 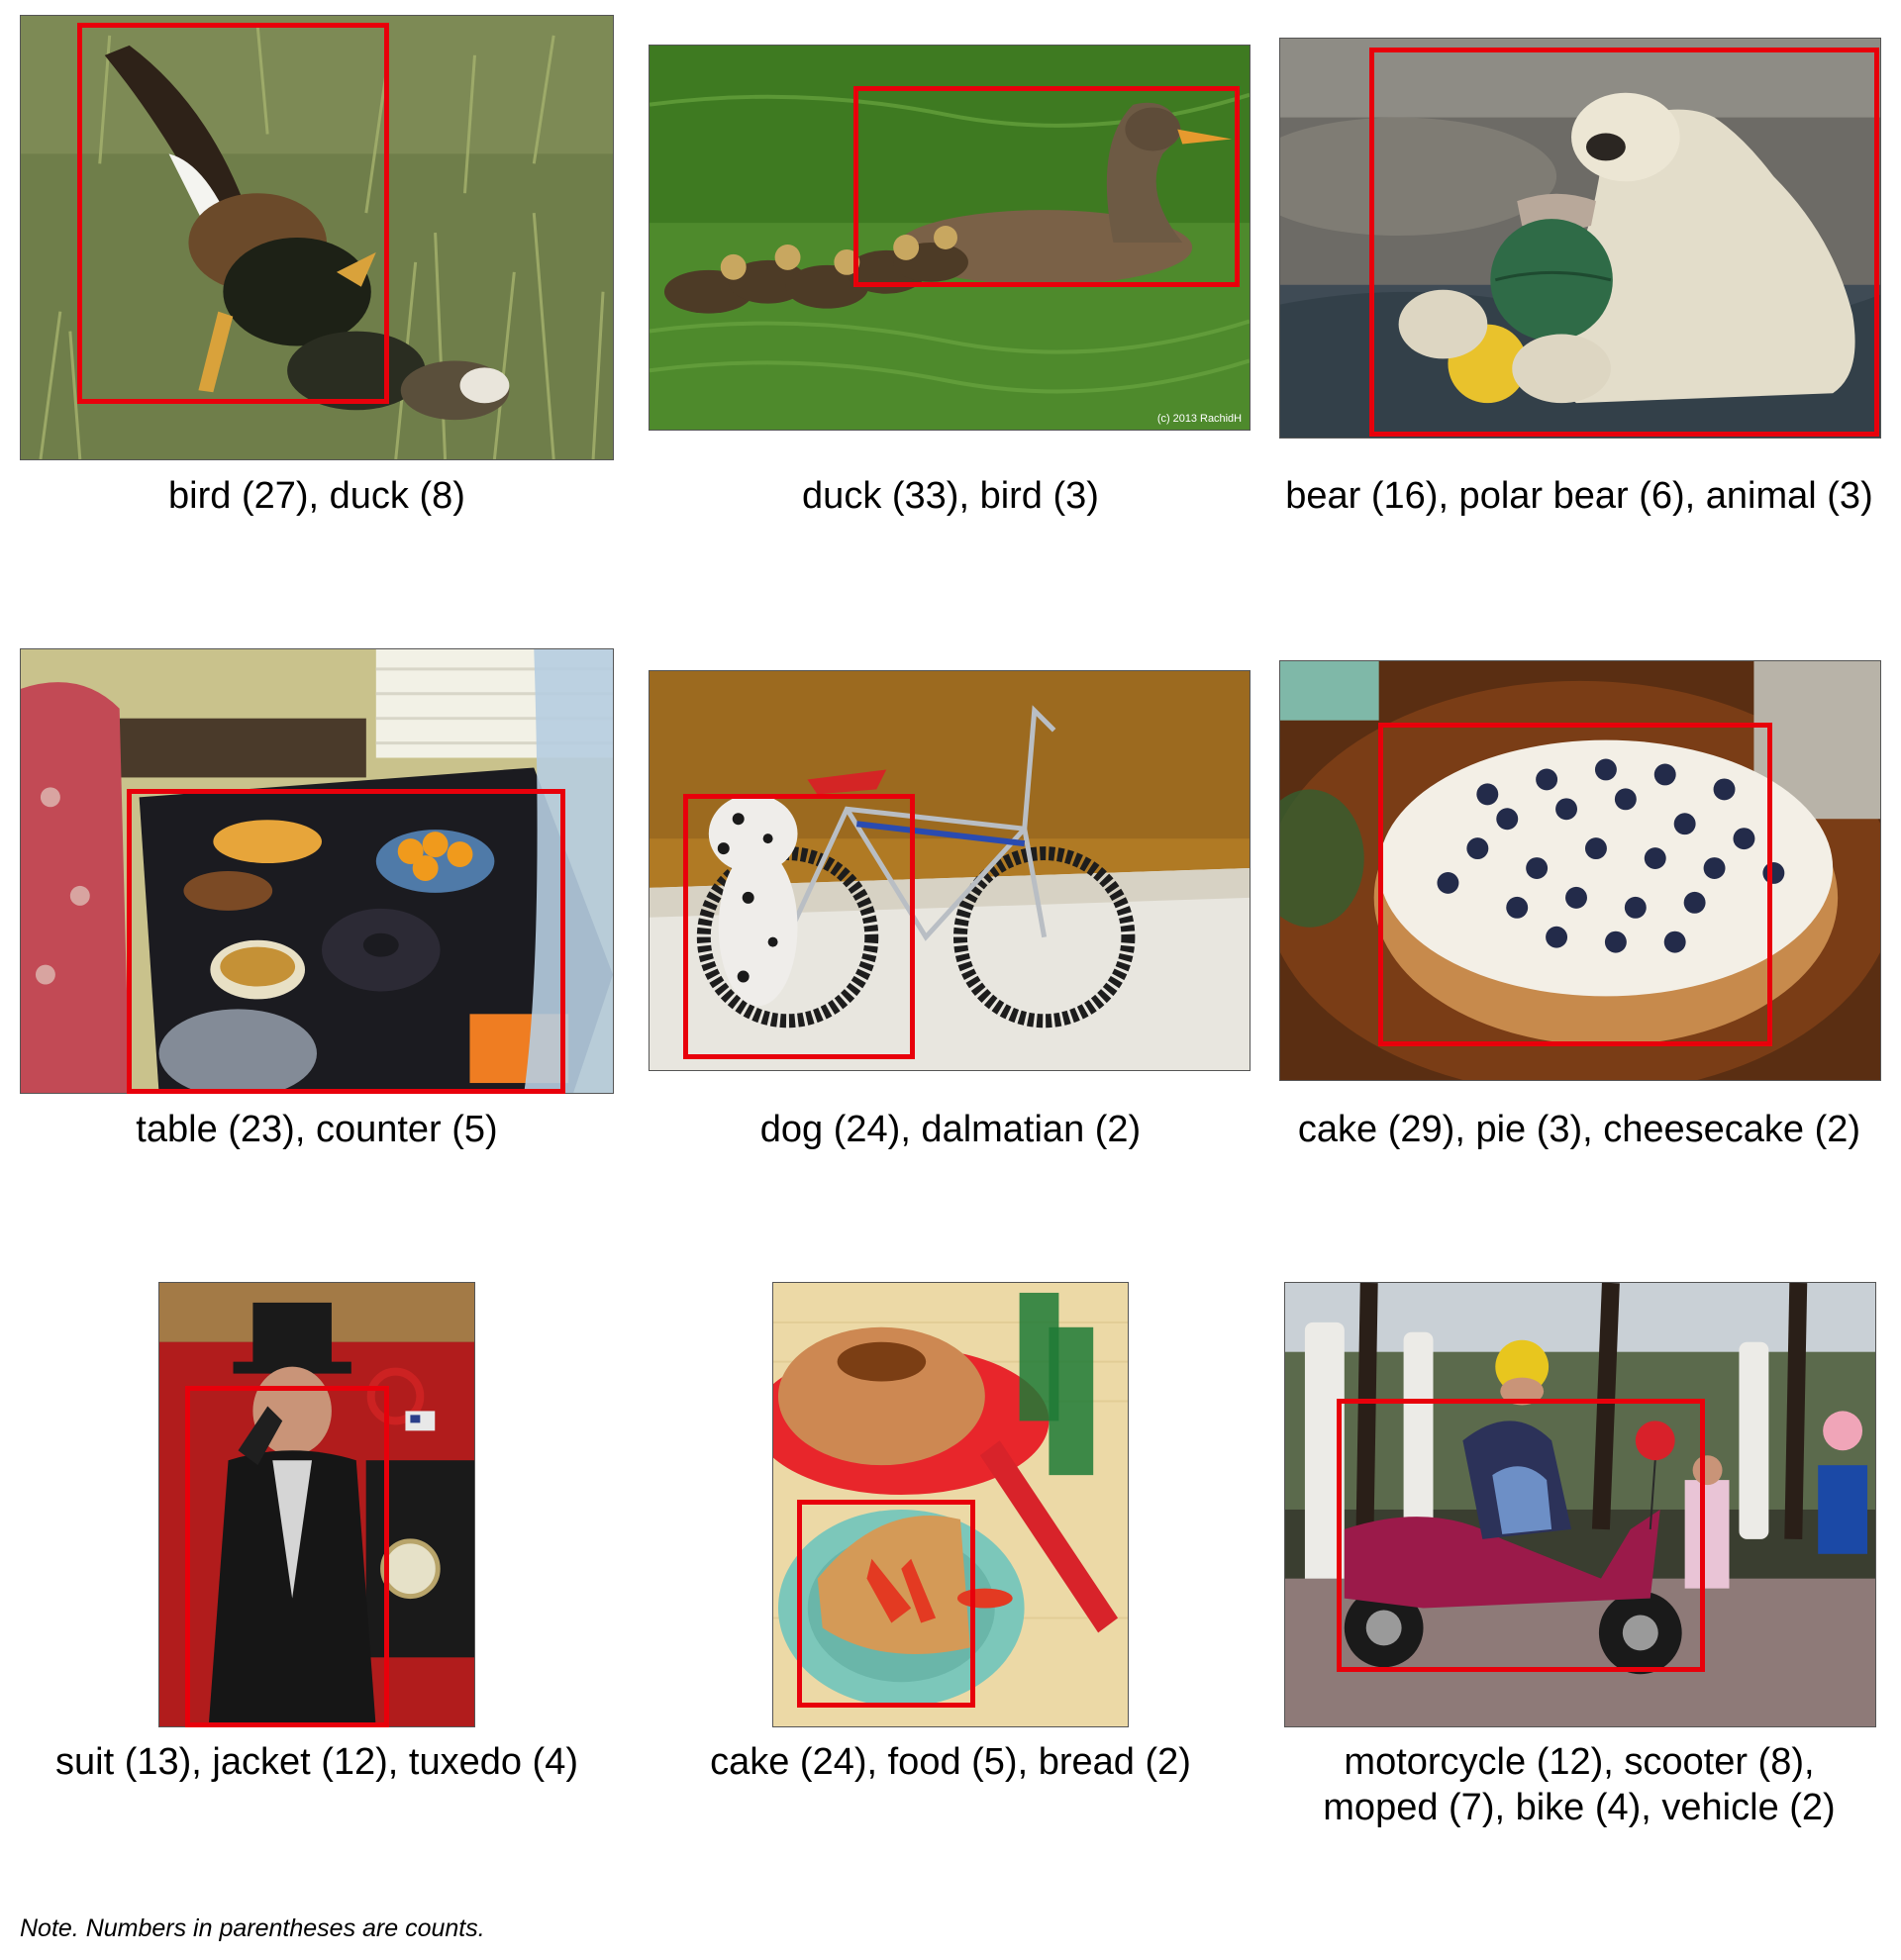 I want to click on panel-5-caption: dog (24), dalmatian (2), so click(x=950, y=1129).